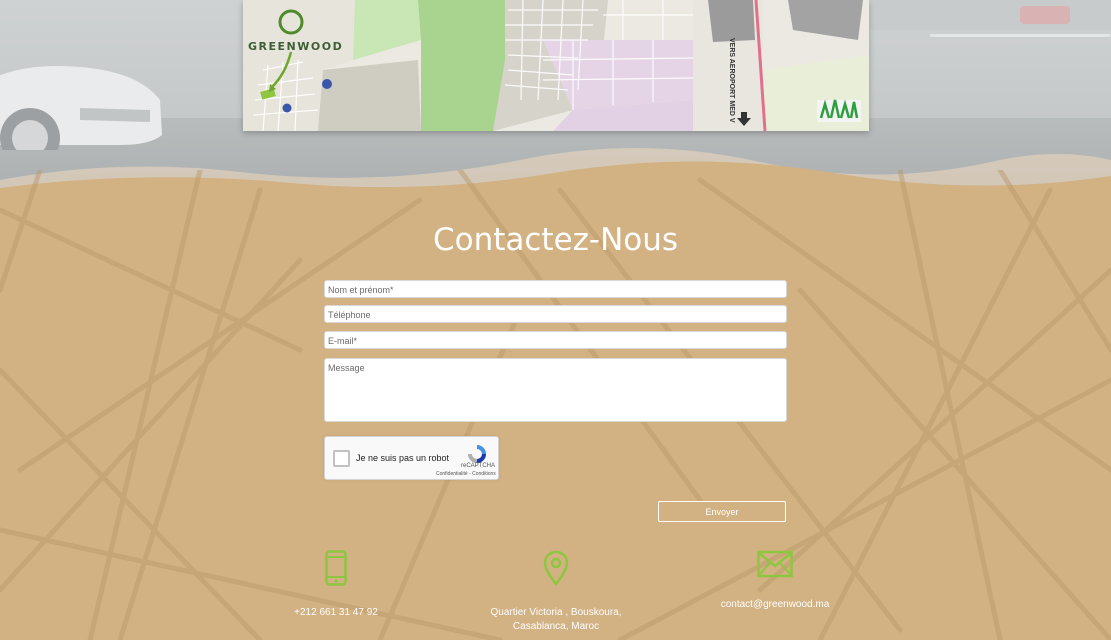  What do you see at coordinates (555, 314) in the screenshot?
I see `phone-input: Téléphone` at bounding box center [555, 314].